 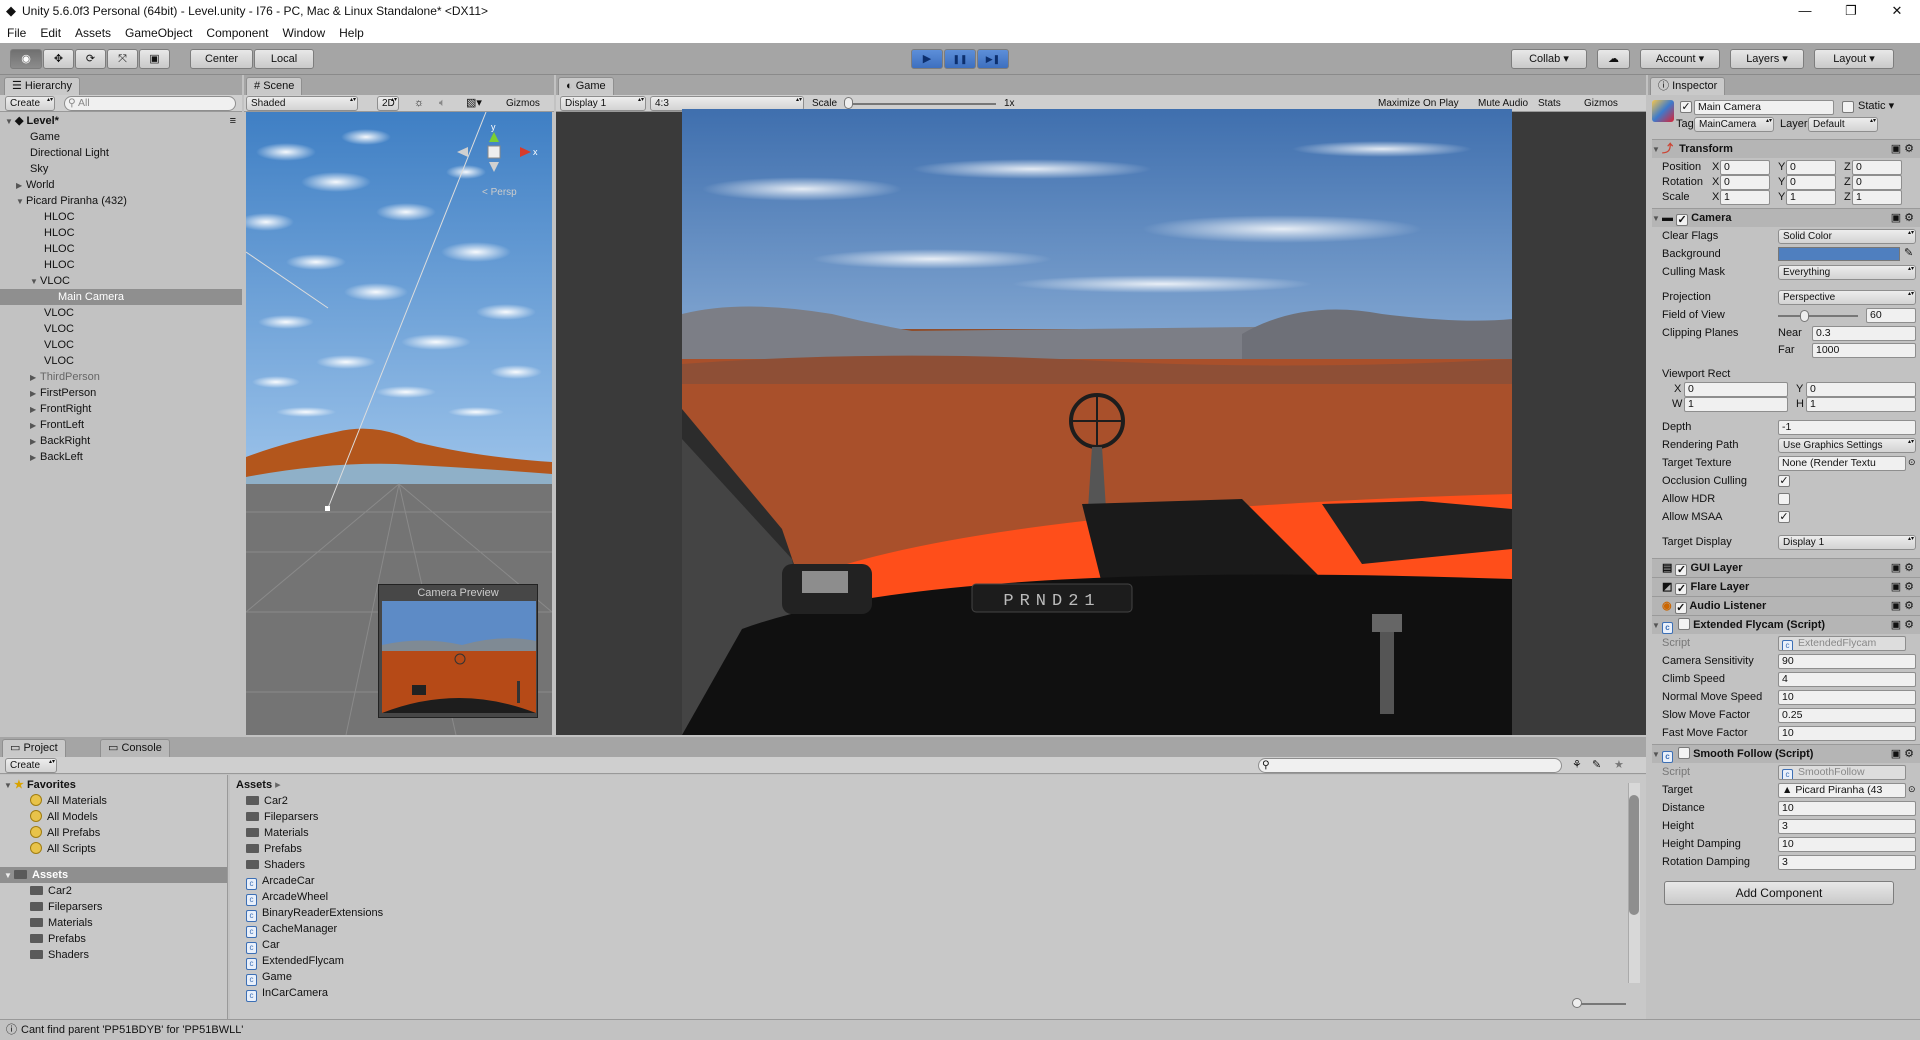 I want to click on allow-hdr-checkbox, so click(x=1784, y=499).